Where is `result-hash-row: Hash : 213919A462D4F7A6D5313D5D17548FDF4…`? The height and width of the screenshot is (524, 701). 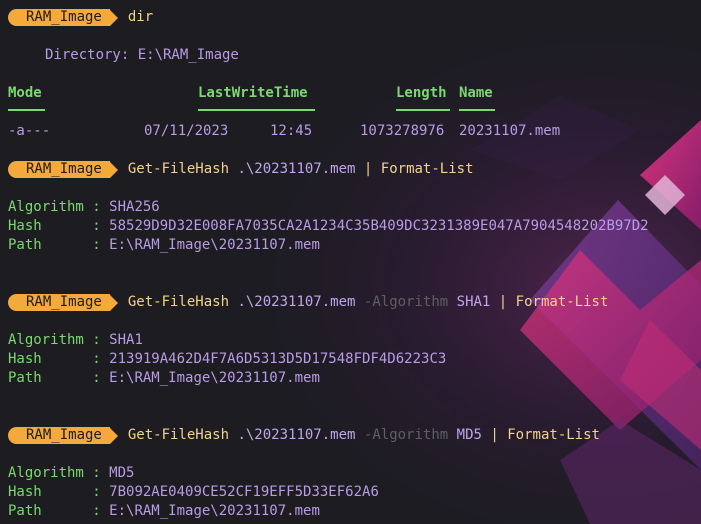
result-hash-row: Hash : 213919A462D4F7A6D5313D5D17548FDF4… is located at coordinates (227, 359).